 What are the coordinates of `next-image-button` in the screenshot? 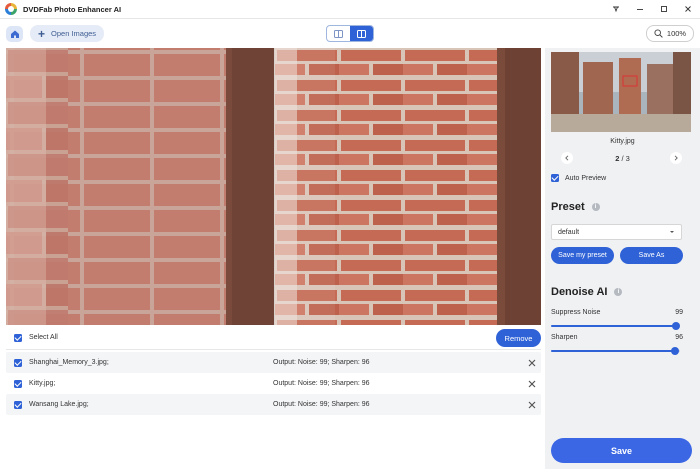 It's located at (676, 158).